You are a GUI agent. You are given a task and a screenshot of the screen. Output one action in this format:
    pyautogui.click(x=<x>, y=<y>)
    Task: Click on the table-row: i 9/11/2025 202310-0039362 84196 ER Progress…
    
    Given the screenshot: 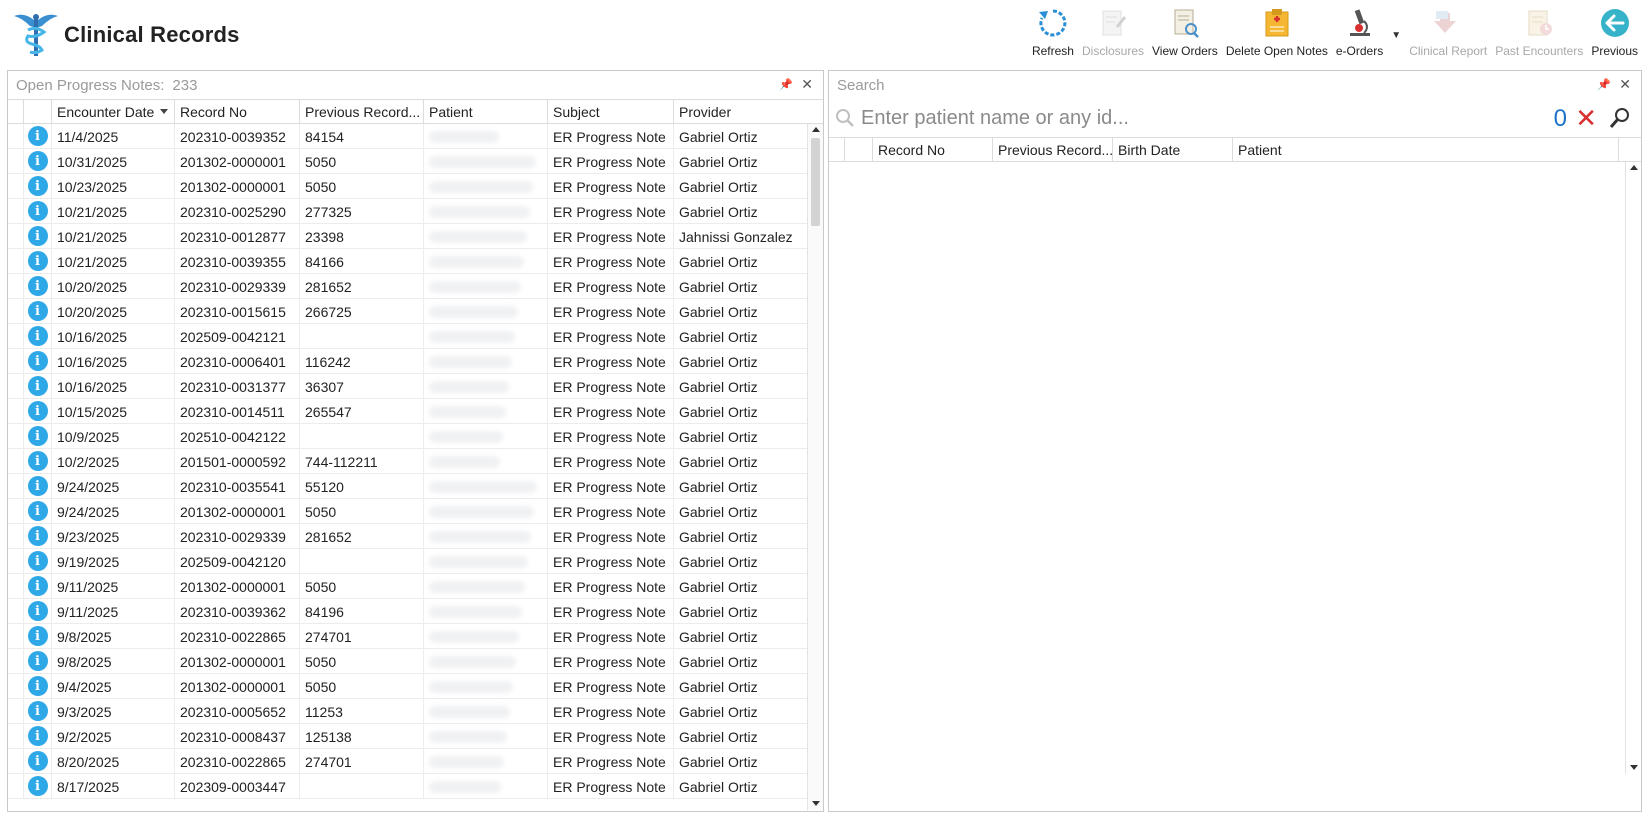 What is the action you would take?
    pyautogui.click(x=415, y=611)
    